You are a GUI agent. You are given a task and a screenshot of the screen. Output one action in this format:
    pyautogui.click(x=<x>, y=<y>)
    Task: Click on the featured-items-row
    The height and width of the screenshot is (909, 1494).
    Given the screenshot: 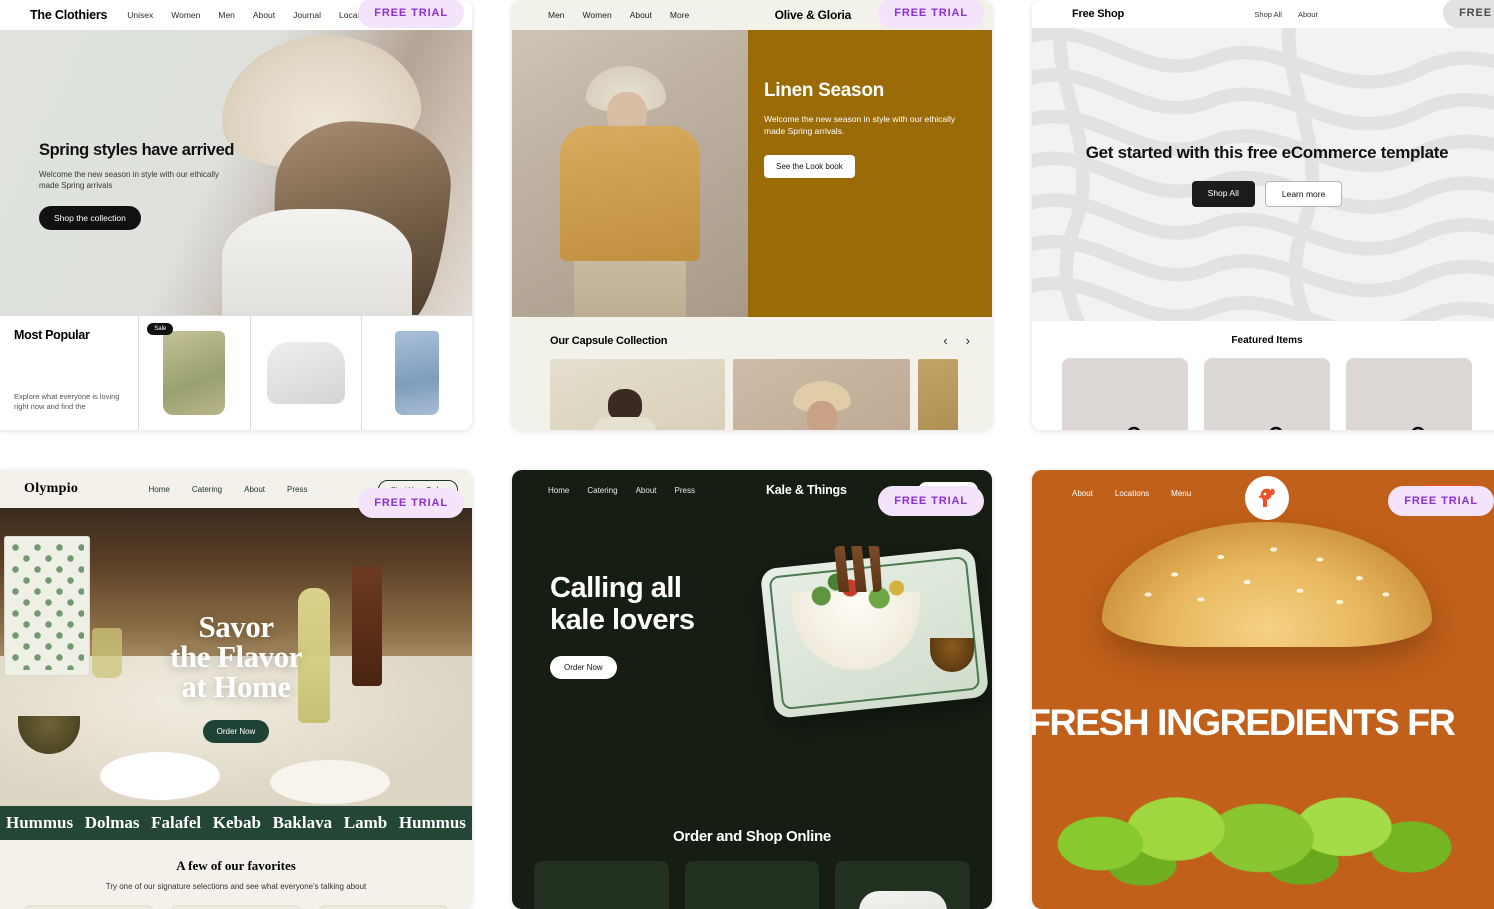 What is the action you would take?
    pyautogui.click(x=1263, y=388)
    